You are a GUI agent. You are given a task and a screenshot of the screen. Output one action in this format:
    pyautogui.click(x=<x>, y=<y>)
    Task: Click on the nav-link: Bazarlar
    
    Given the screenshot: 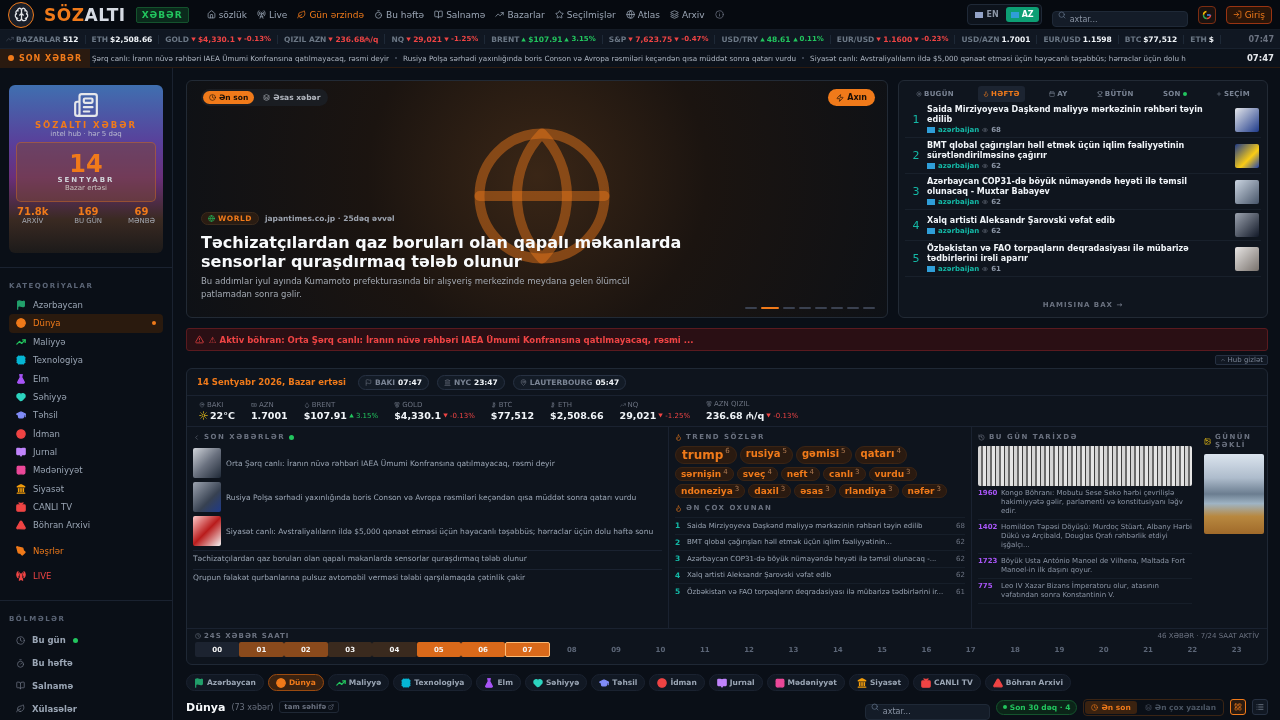 What is the action you would take?
    pyautogui.click(x=520, y=14)
    